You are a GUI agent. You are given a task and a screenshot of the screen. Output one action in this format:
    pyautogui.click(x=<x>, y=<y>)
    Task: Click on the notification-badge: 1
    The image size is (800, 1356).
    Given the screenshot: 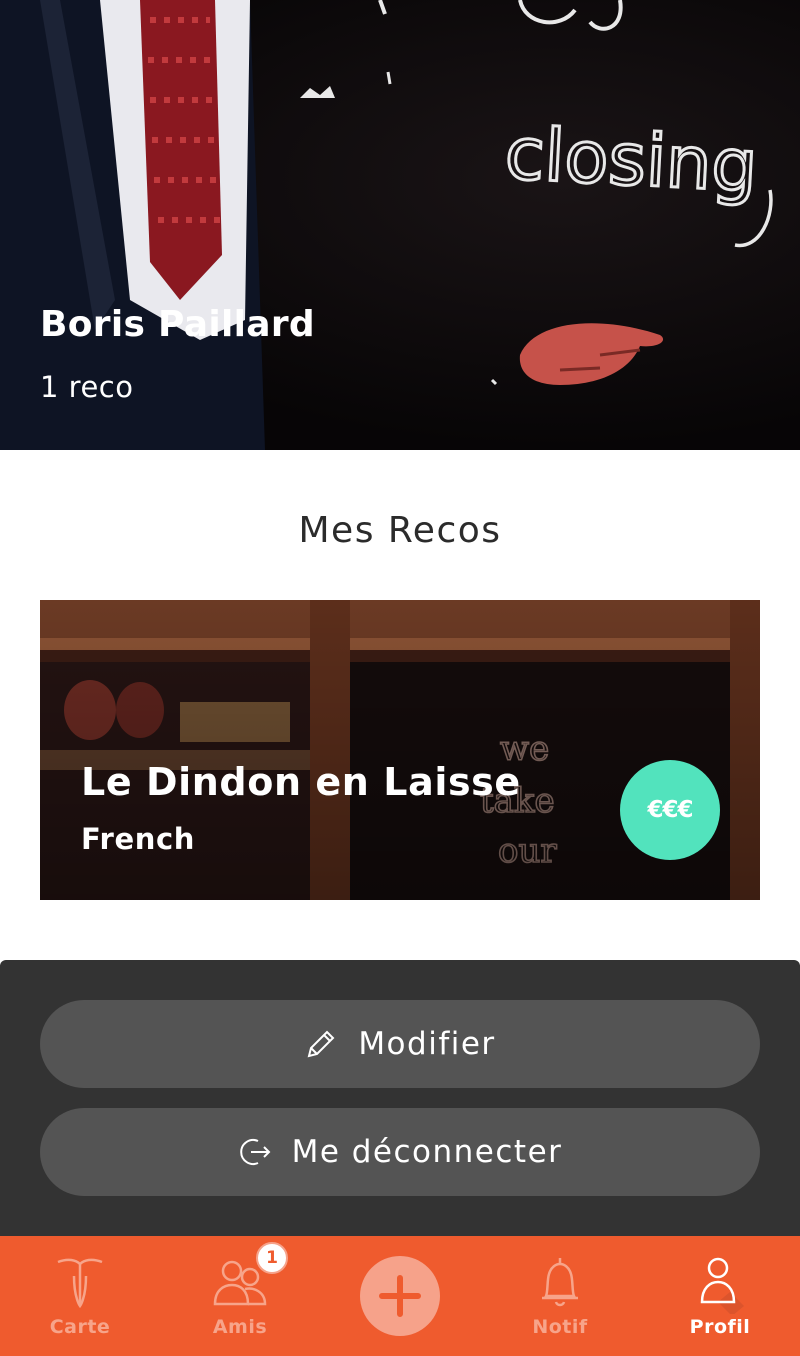 What is the action you would take?
    pyautogui.click(x=272, y=1258)
    